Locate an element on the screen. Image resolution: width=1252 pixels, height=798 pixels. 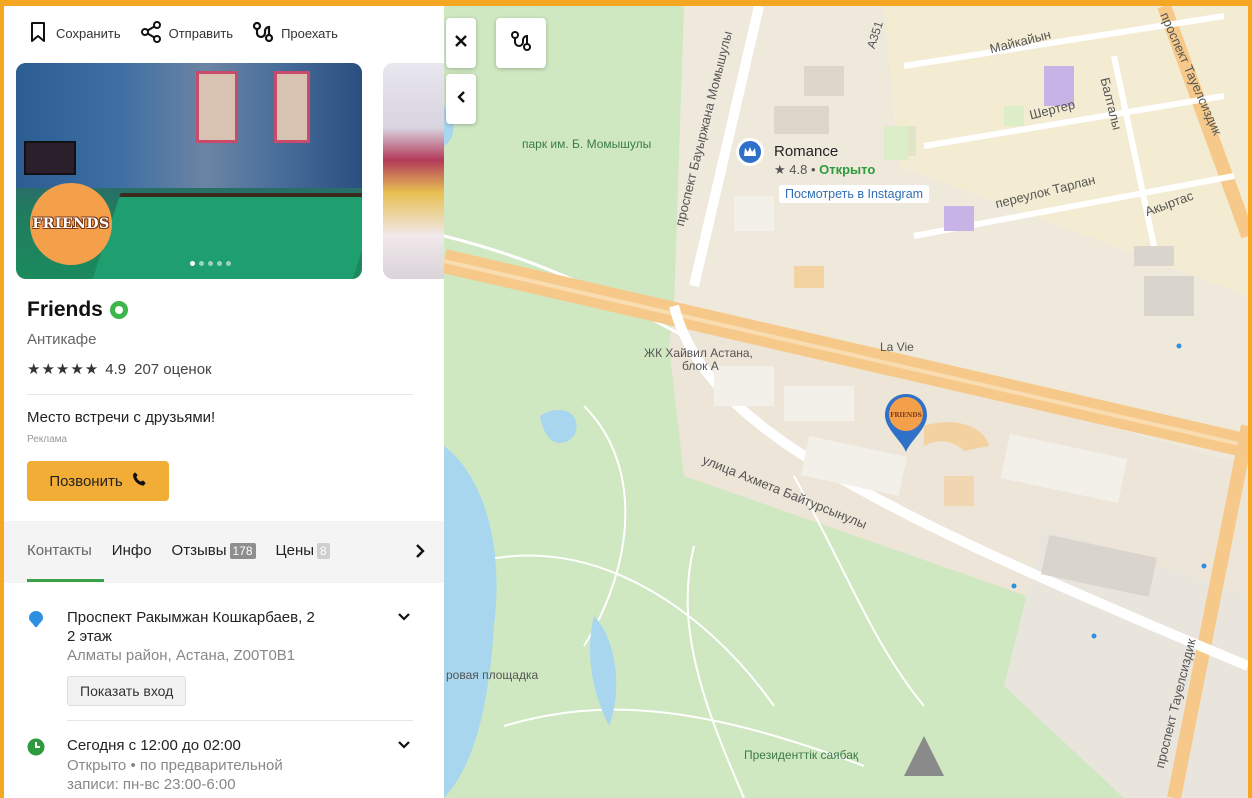
place-toolbar: Сохранить Отправить Проехать is located at coordinates (182, 33).